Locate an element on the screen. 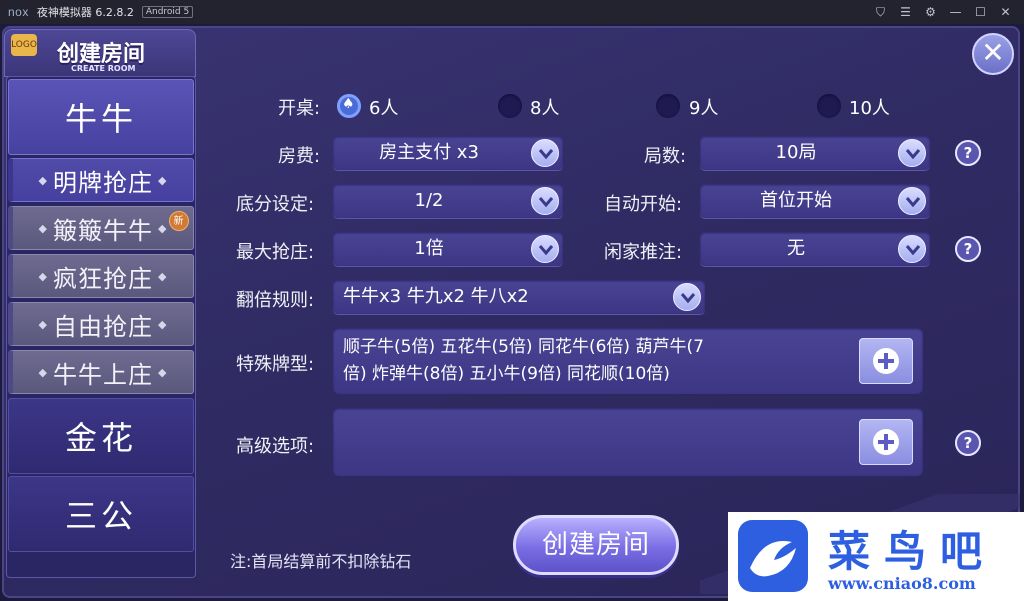 Image resolution: width=1024 pixels, height=601 pixels. fee-select: 房主支付 x3 is located at coordinates (448, 153).